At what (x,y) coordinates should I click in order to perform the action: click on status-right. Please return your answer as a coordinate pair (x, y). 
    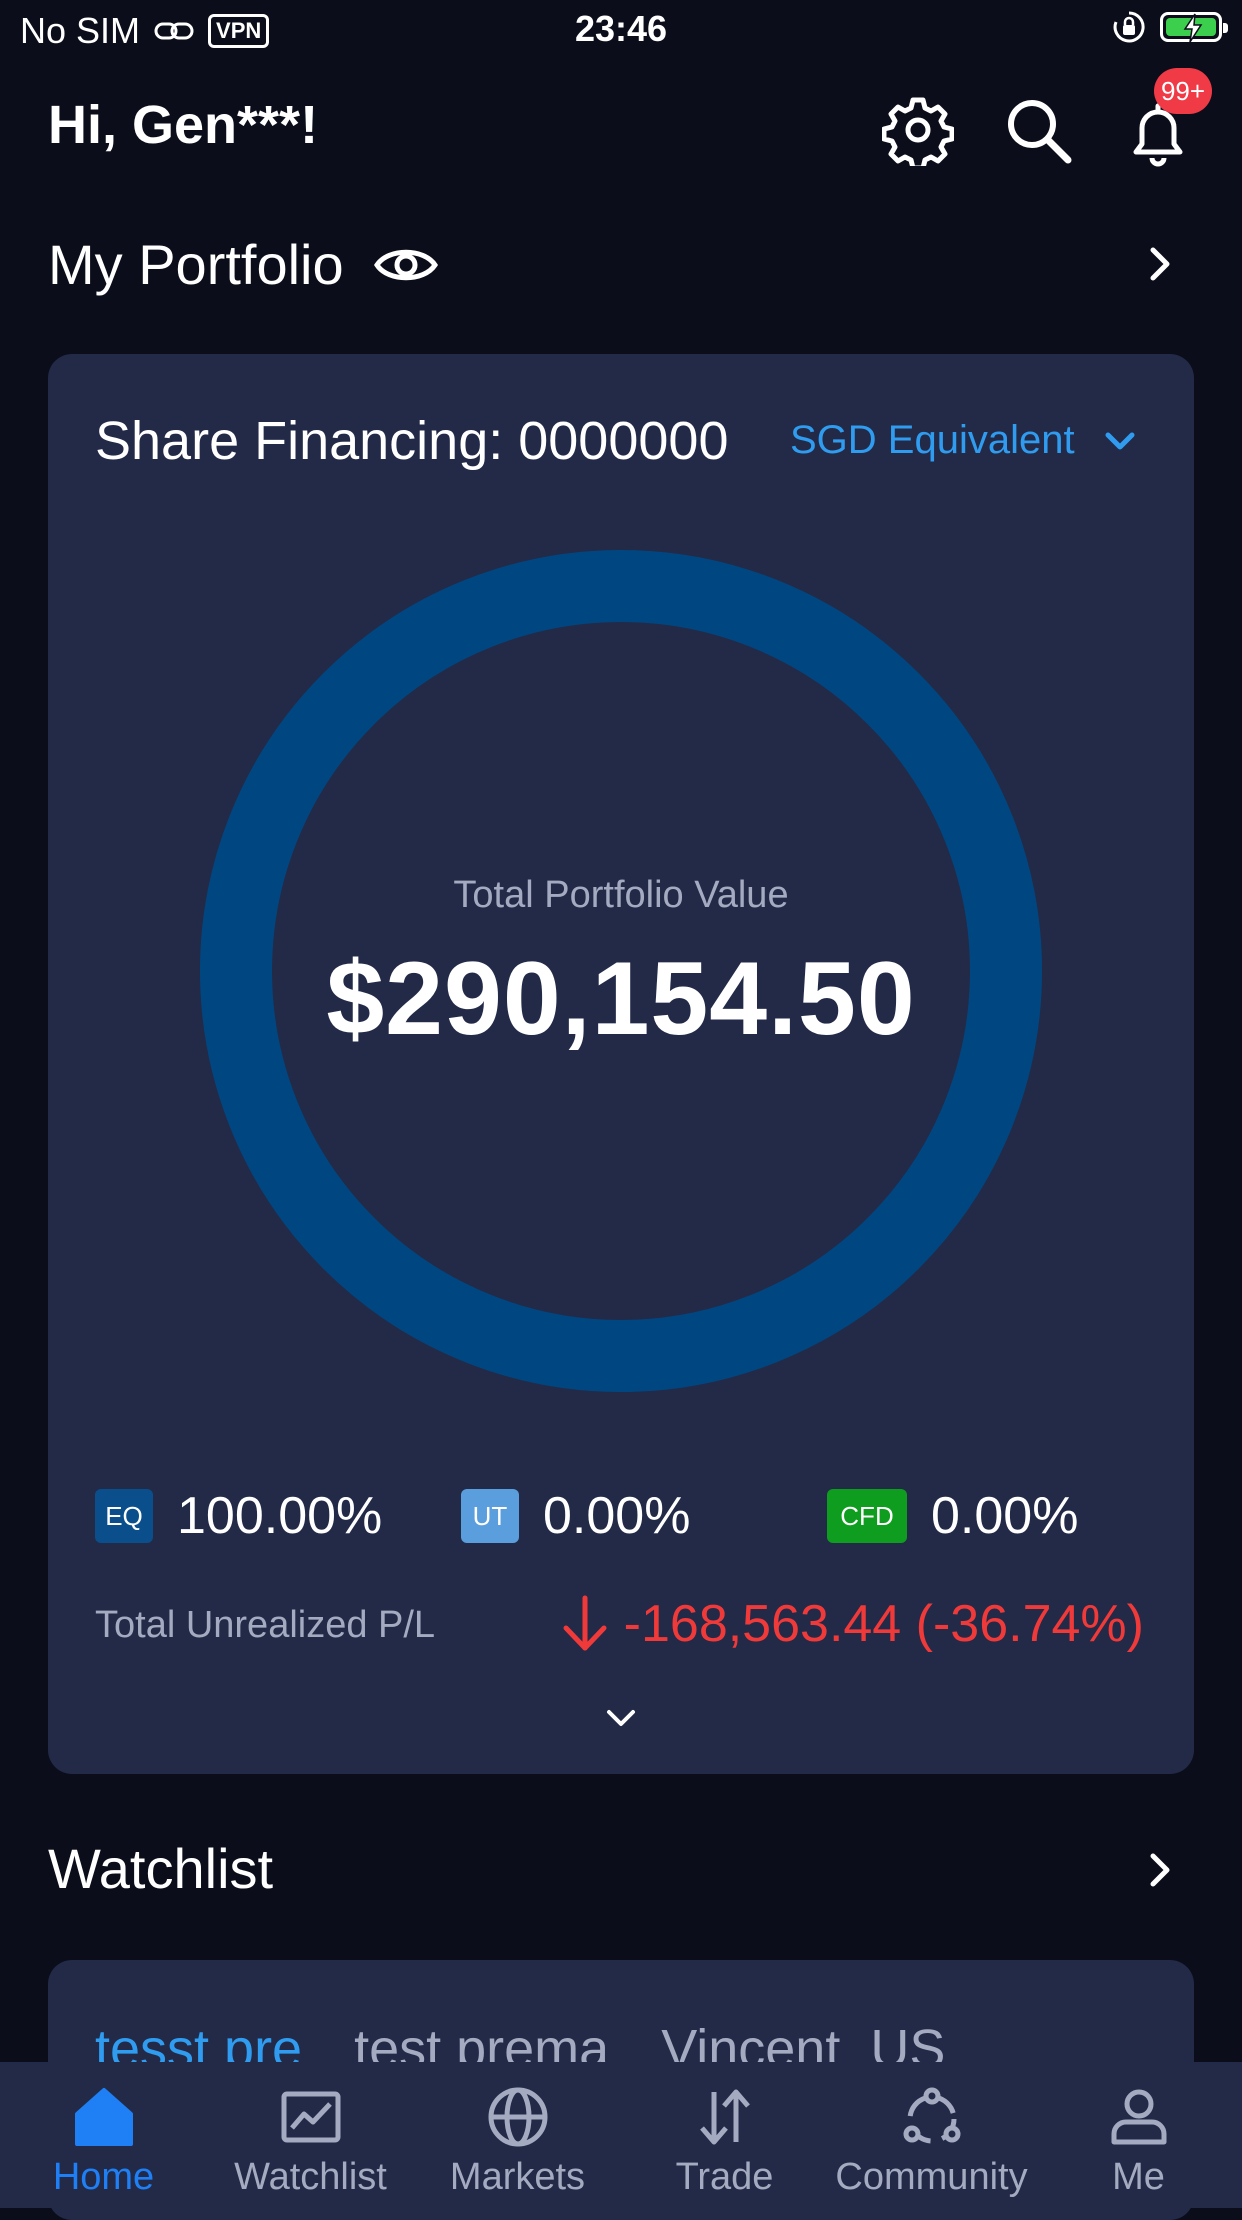
    Looking at the image, I should click on (1170, 27).